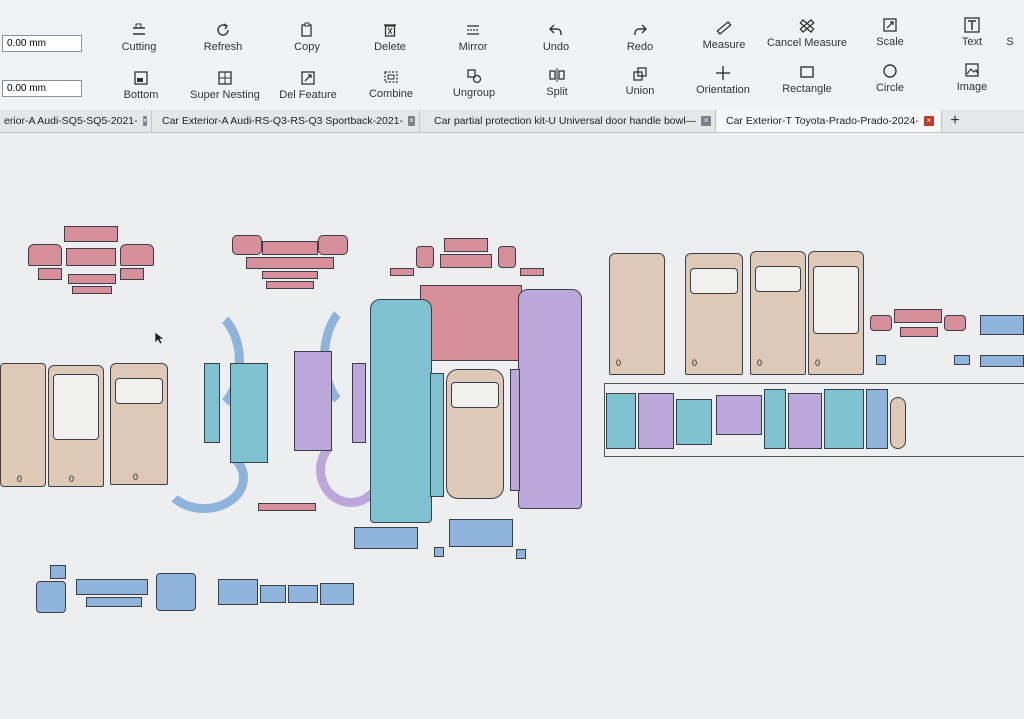 The width and height of the screenshot is (1024, 719). I want to click on del-feature-label: Del Feature, so click(308, 95).